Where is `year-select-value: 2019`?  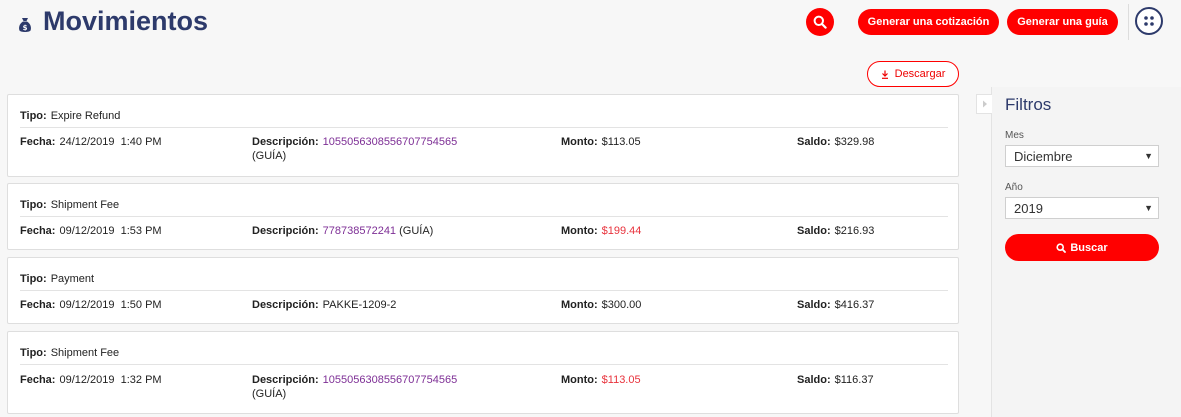 year-select-value: 2019 is located at coordinates (1028, 208).